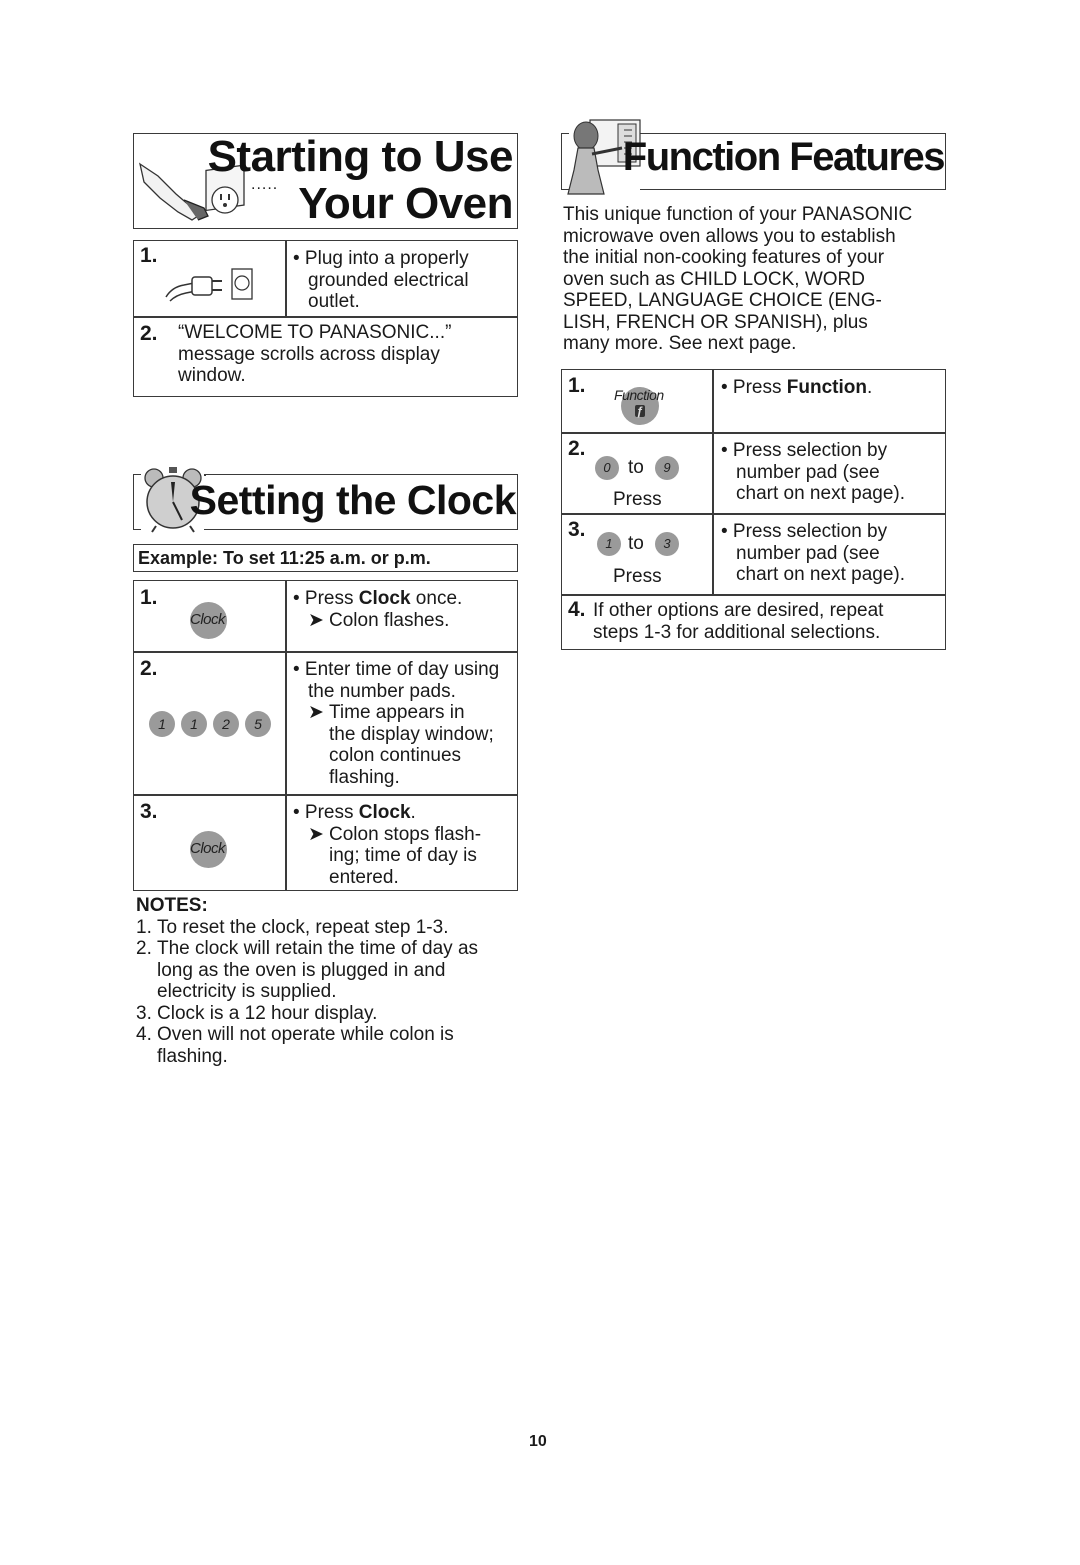  I want to click on text-line: outlet., so click(334, 301).